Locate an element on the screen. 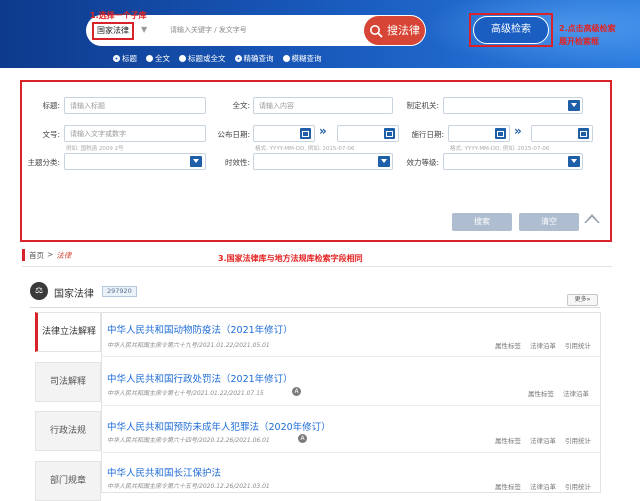 This screenshot has width=640, height=501. search-input is located at coordinates (262, 30).